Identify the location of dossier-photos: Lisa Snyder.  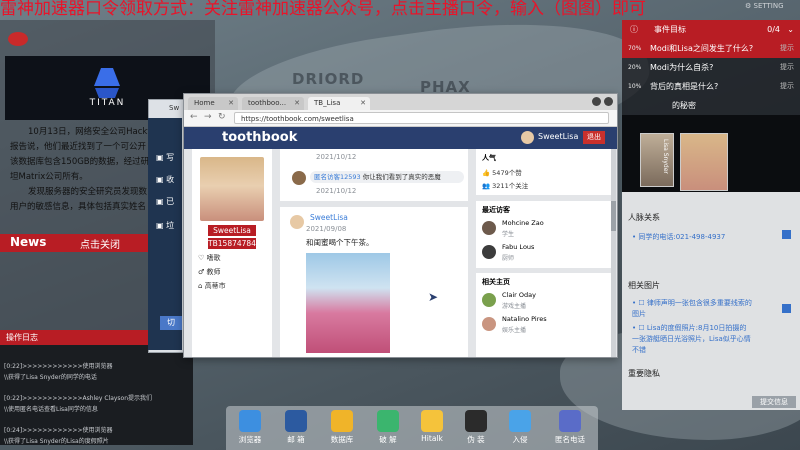
(711, 153).